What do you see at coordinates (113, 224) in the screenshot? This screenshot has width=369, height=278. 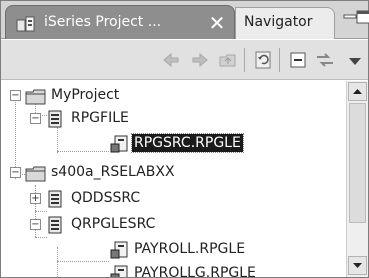 I see `tree-item-label: QRPGLESRC` at bounding box center [113, 224].